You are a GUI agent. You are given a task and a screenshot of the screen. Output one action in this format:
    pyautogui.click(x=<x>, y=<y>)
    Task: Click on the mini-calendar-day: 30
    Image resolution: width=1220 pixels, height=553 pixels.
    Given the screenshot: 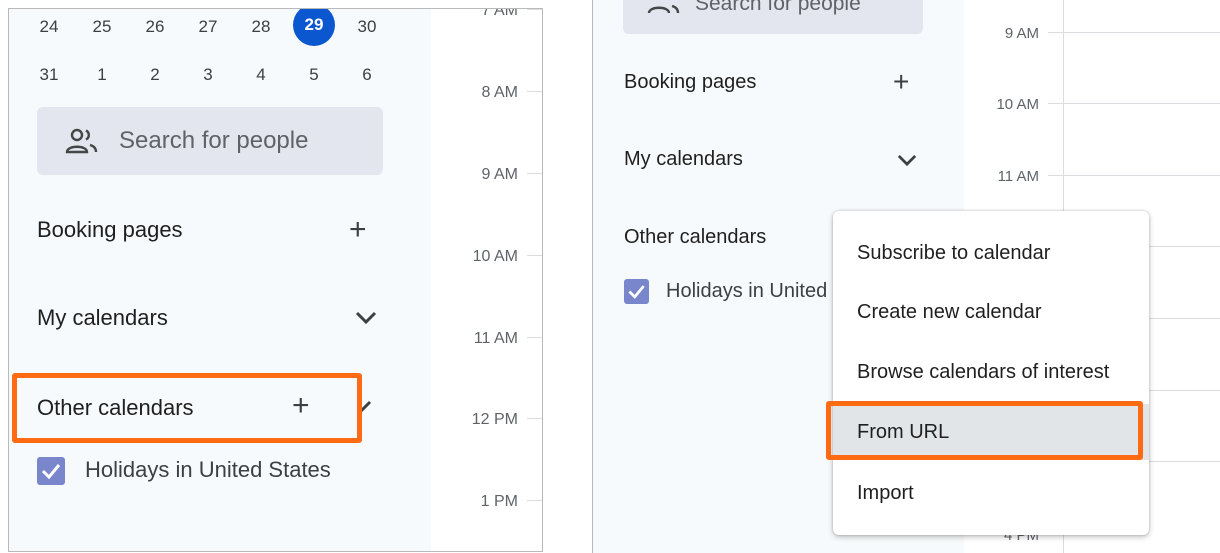 What is the action you would take?
    pyautogui.click(x=367, y=27)
    